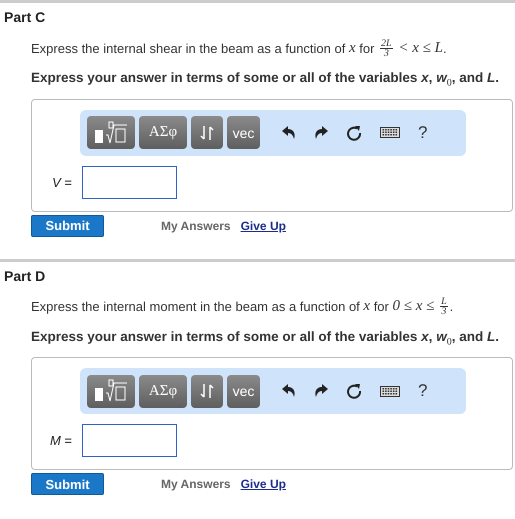 The width and height of the screenshot is (515, 519). What do you see at coordinates (60, 440) in the screenshot?
I see `answer-label: M =` at bounding box center [60, 440].